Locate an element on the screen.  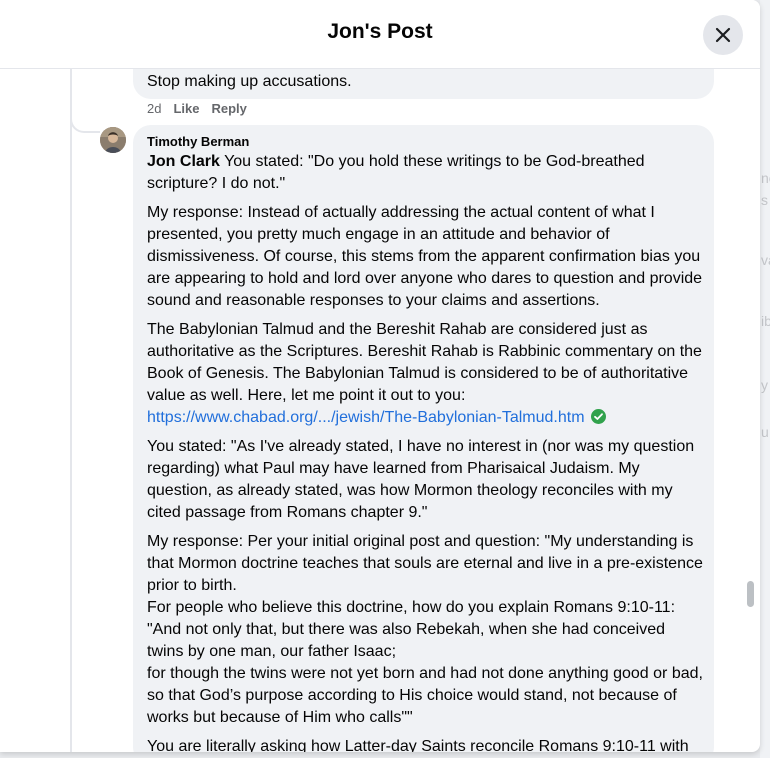
previous-comment-actions: 2d Like Reply is located at coordinates (197, 109).